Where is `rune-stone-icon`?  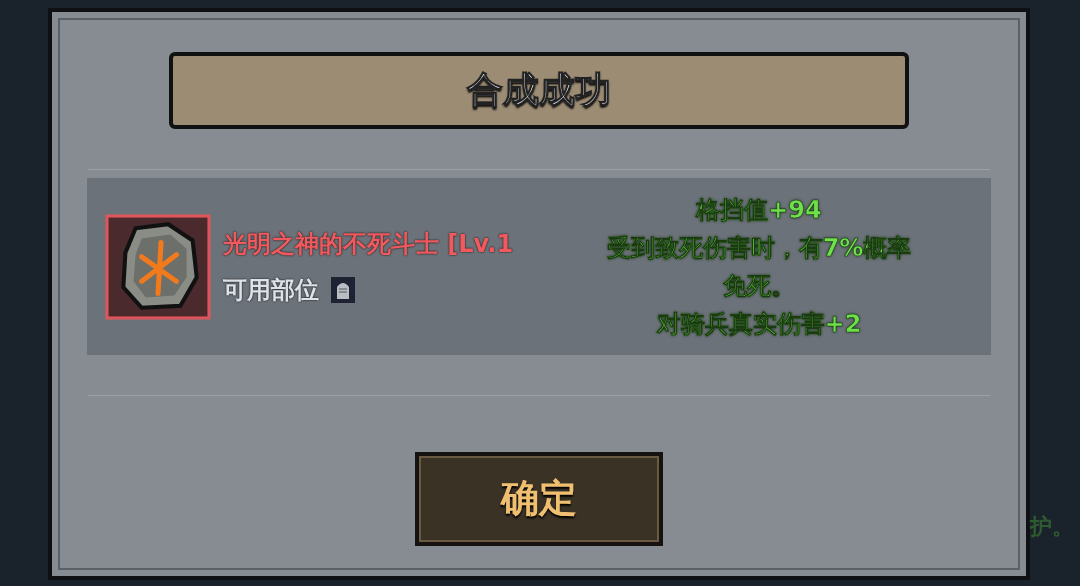 rune-stone-icon is located at coordinates (158, 266).